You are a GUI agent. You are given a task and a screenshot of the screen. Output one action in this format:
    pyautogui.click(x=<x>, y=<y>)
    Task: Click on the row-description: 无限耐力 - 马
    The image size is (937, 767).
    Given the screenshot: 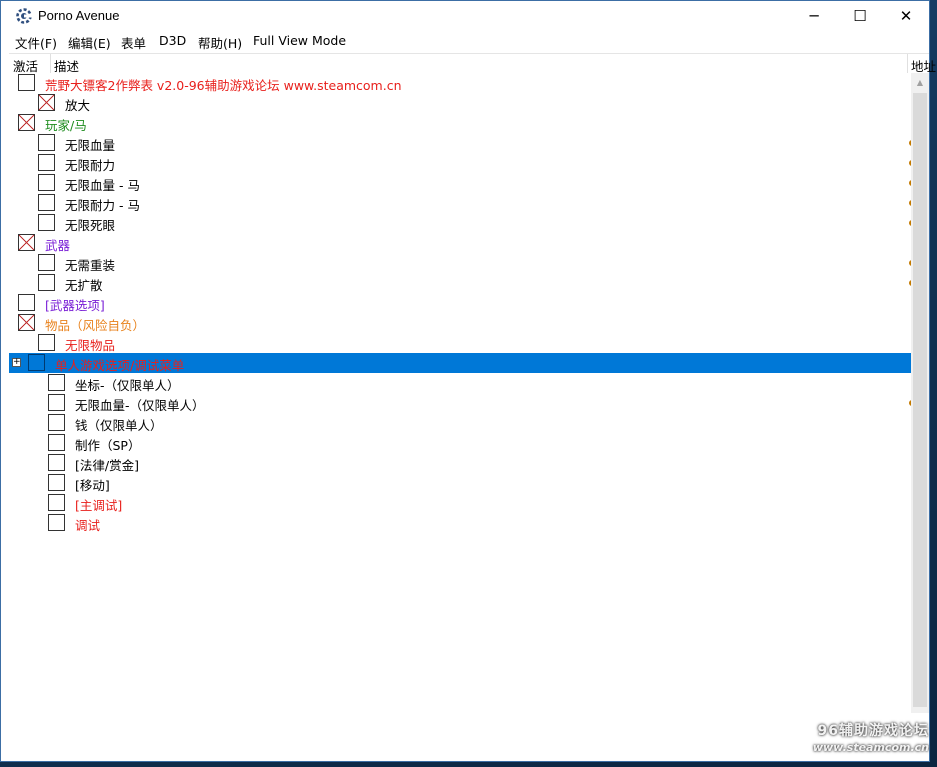 What is the action you would take?
    pyautogui.click(x=102, y=205)
    